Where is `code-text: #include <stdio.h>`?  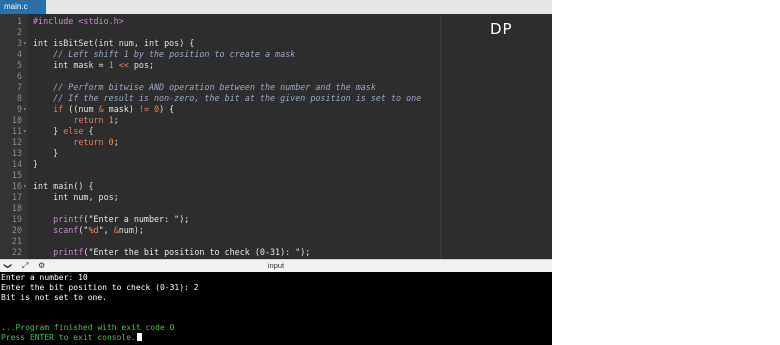
code-text: #include <stdio.h> is located at coordinates (78, 21).